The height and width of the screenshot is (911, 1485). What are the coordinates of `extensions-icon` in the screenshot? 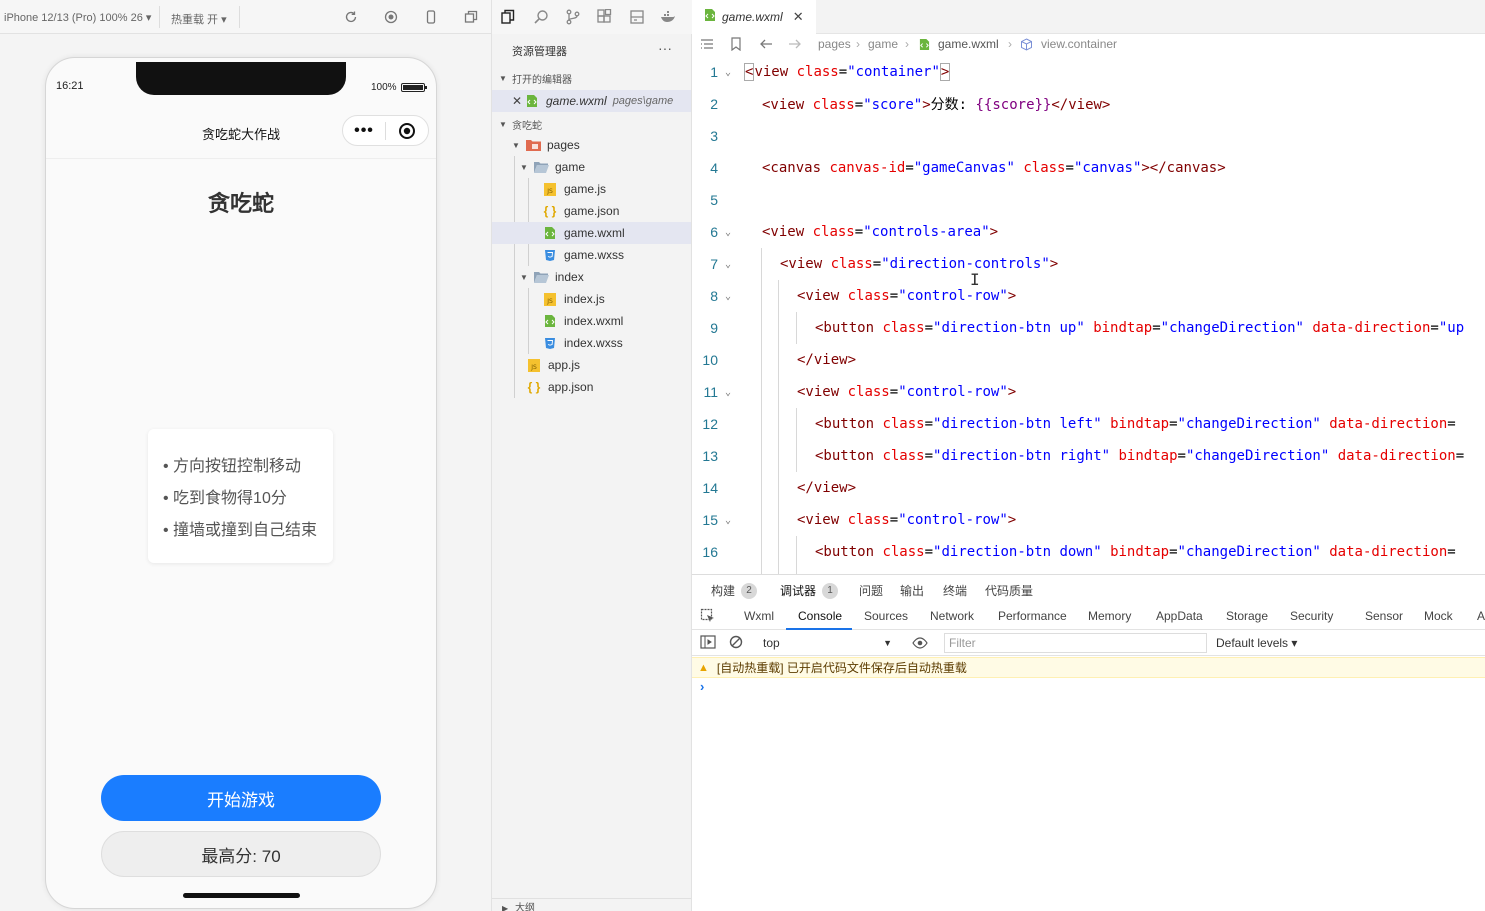 It's located at (604, 17).